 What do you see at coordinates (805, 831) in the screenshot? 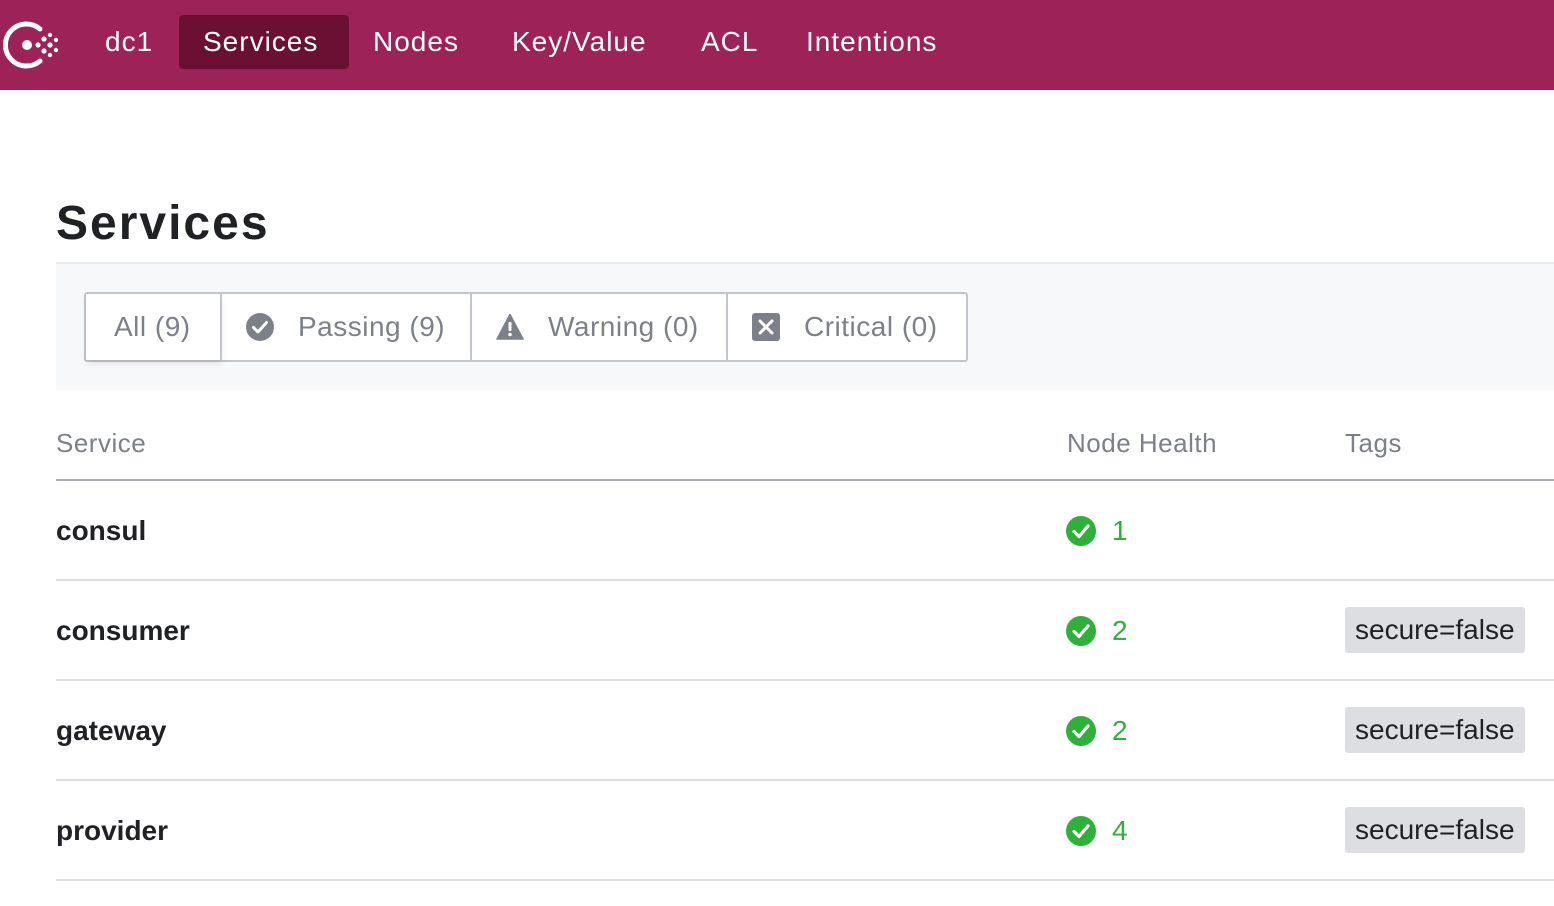
I see `table-row: provider 4 secure=false` at bounding box center [805, 831].